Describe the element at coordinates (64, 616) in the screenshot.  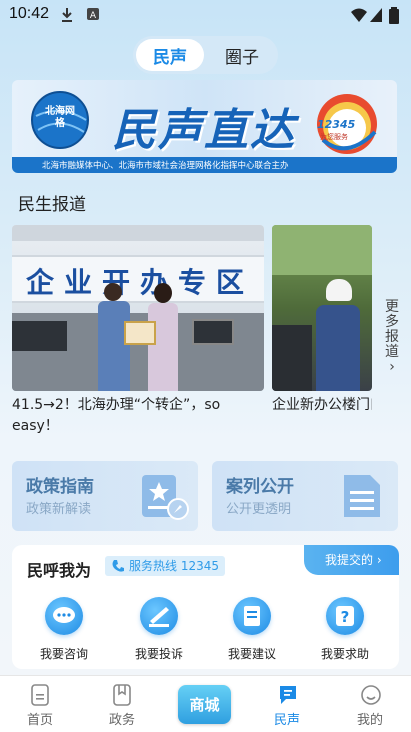
I see `chat-icon` at that location.